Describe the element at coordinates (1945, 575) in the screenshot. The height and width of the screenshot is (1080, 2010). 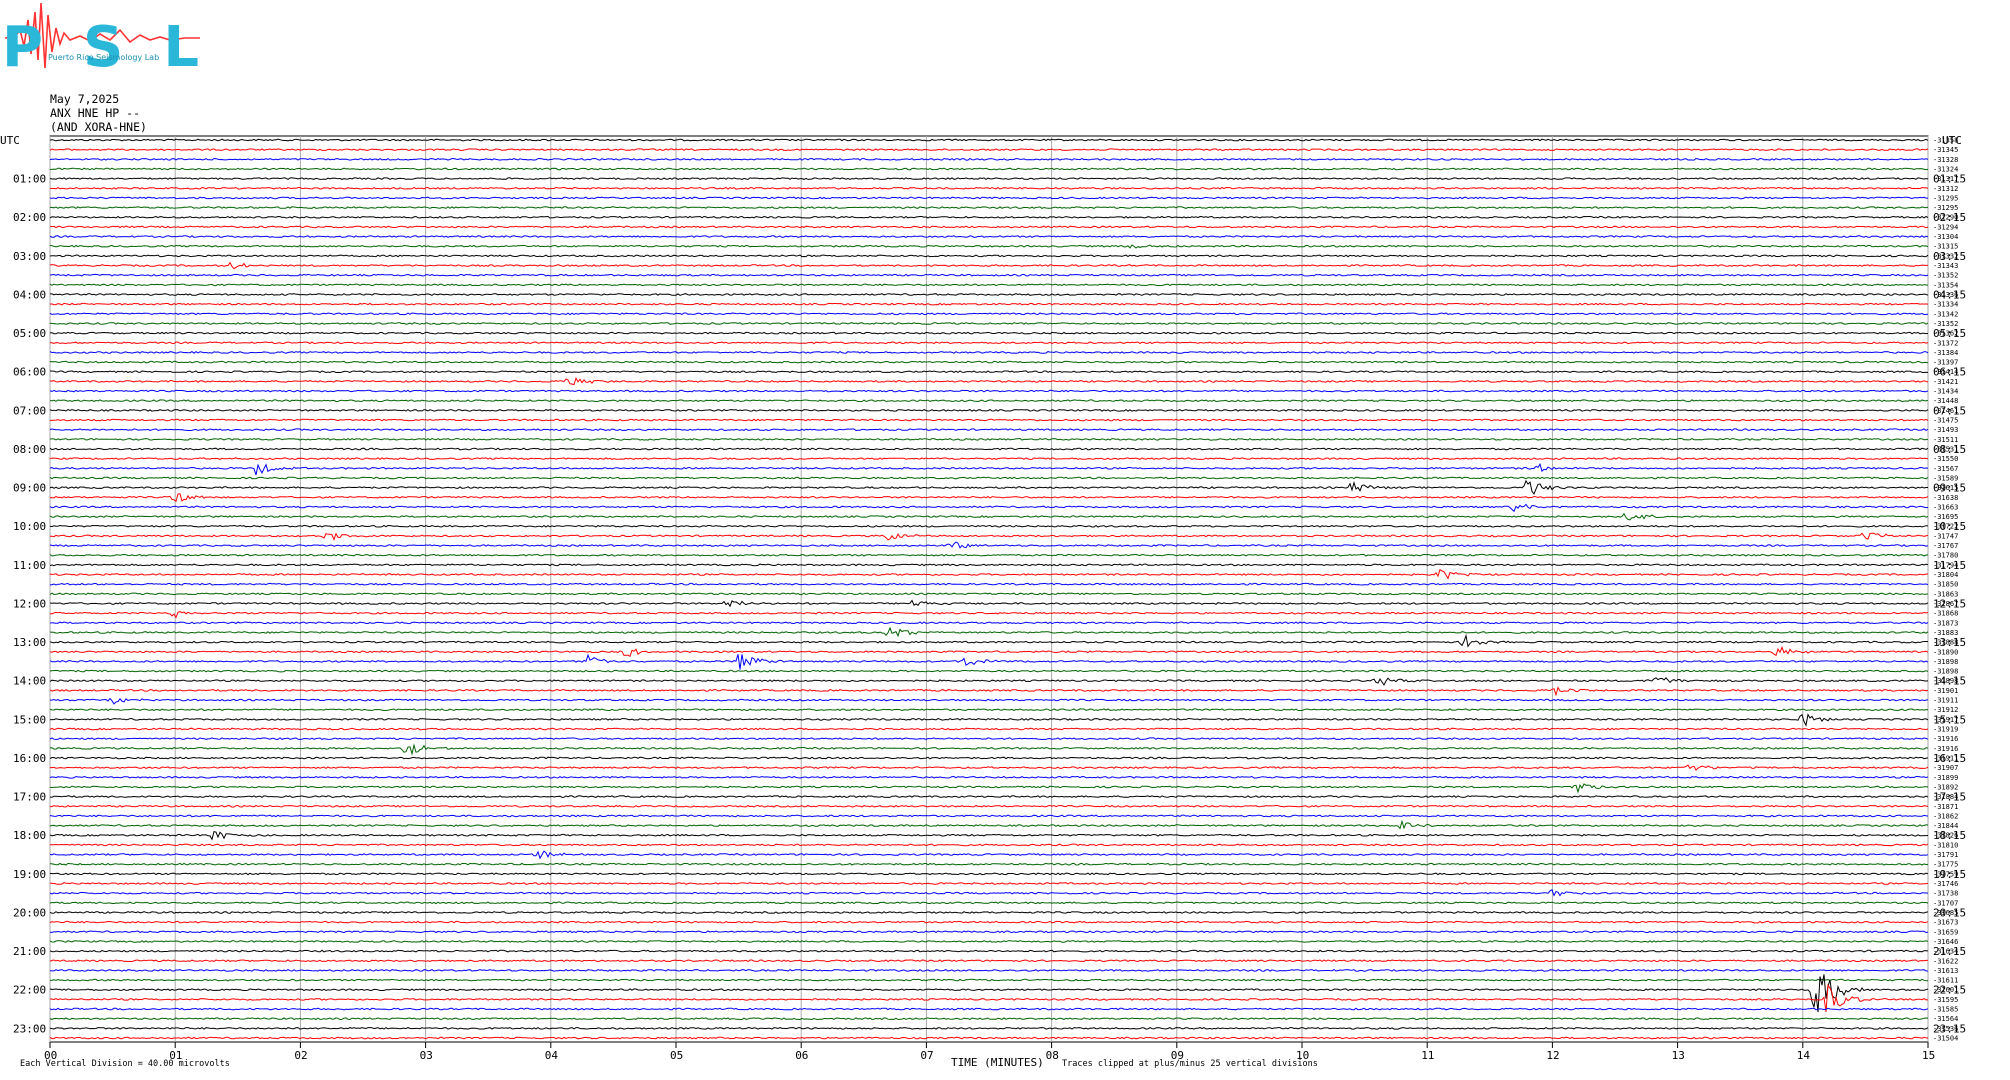
I see `trace-offset-label: -31804` at that location.